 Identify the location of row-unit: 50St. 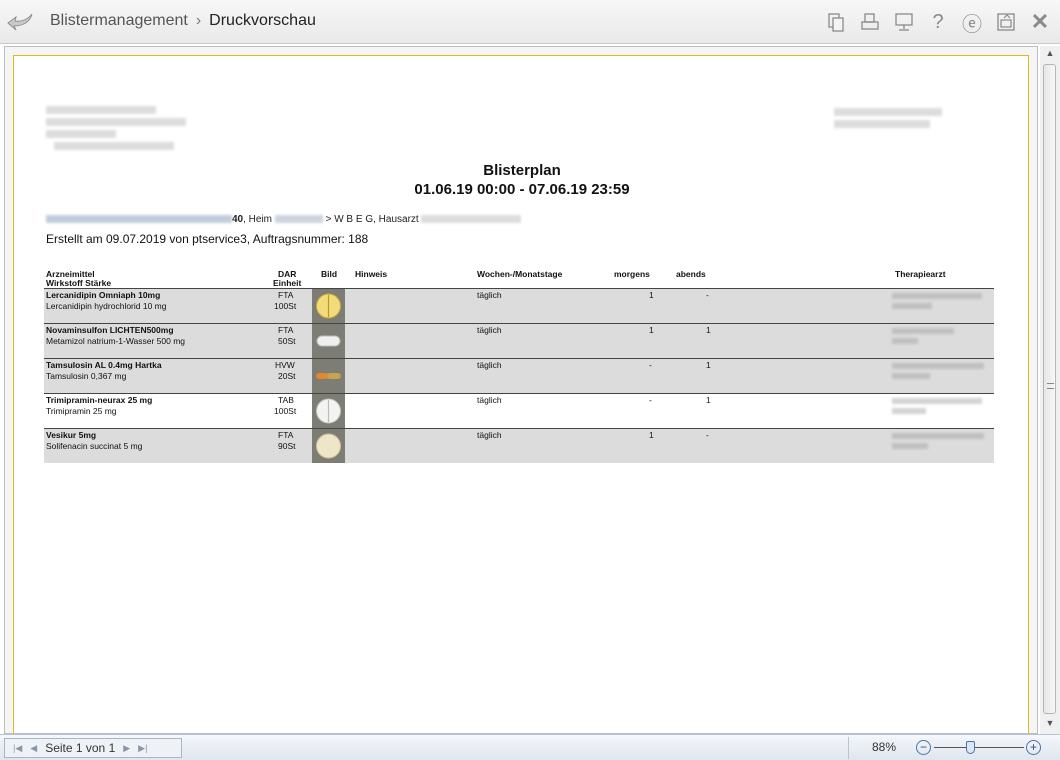
(287, 341).